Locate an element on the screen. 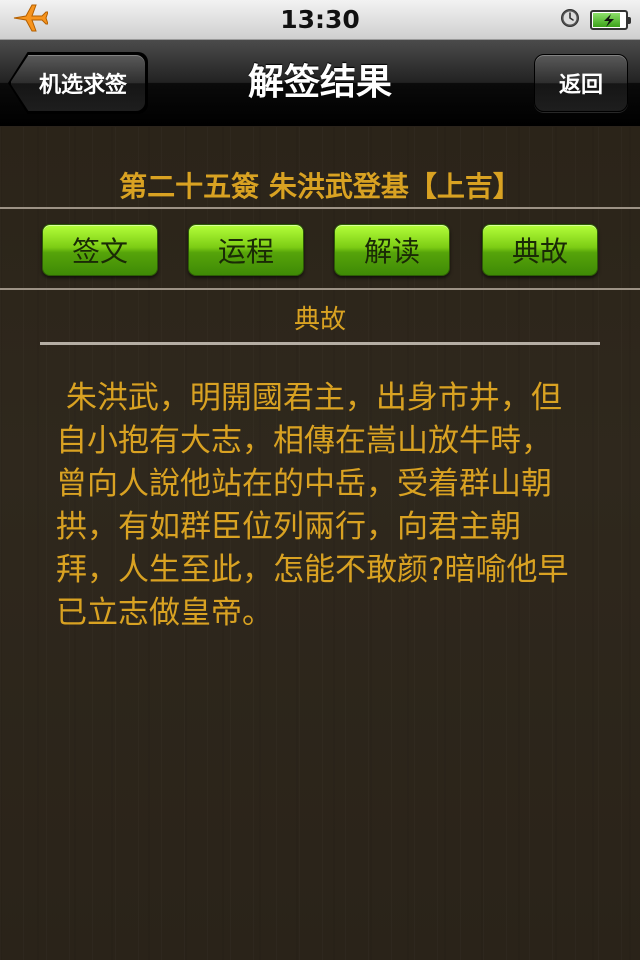  section-title: 典故 is located at coordinates (319, 320).